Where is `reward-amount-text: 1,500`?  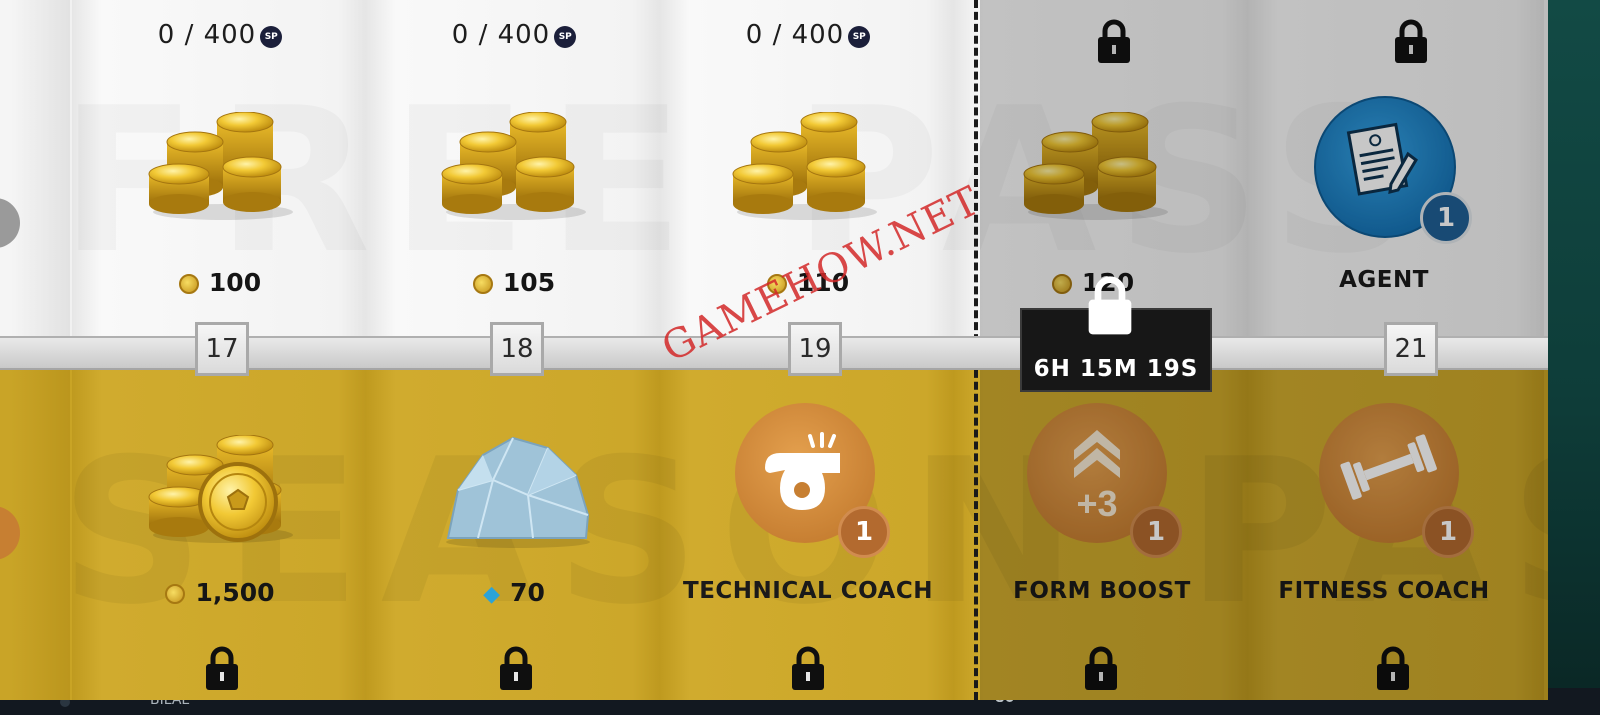 reward-amount-text: 1,500 is located at coordinates (235, 592).